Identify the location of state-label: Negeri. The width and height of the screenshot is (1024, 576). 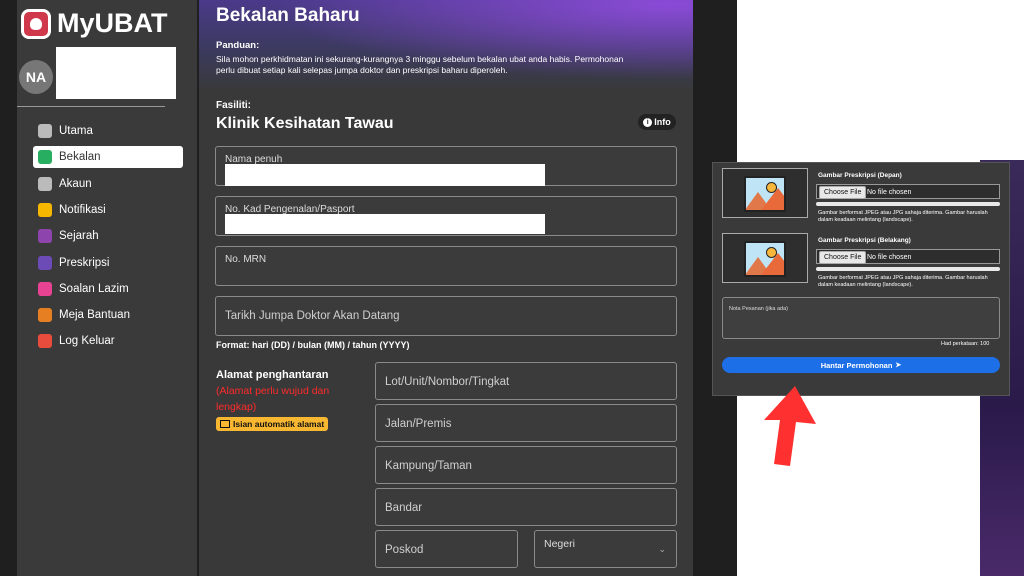
(559, 544).